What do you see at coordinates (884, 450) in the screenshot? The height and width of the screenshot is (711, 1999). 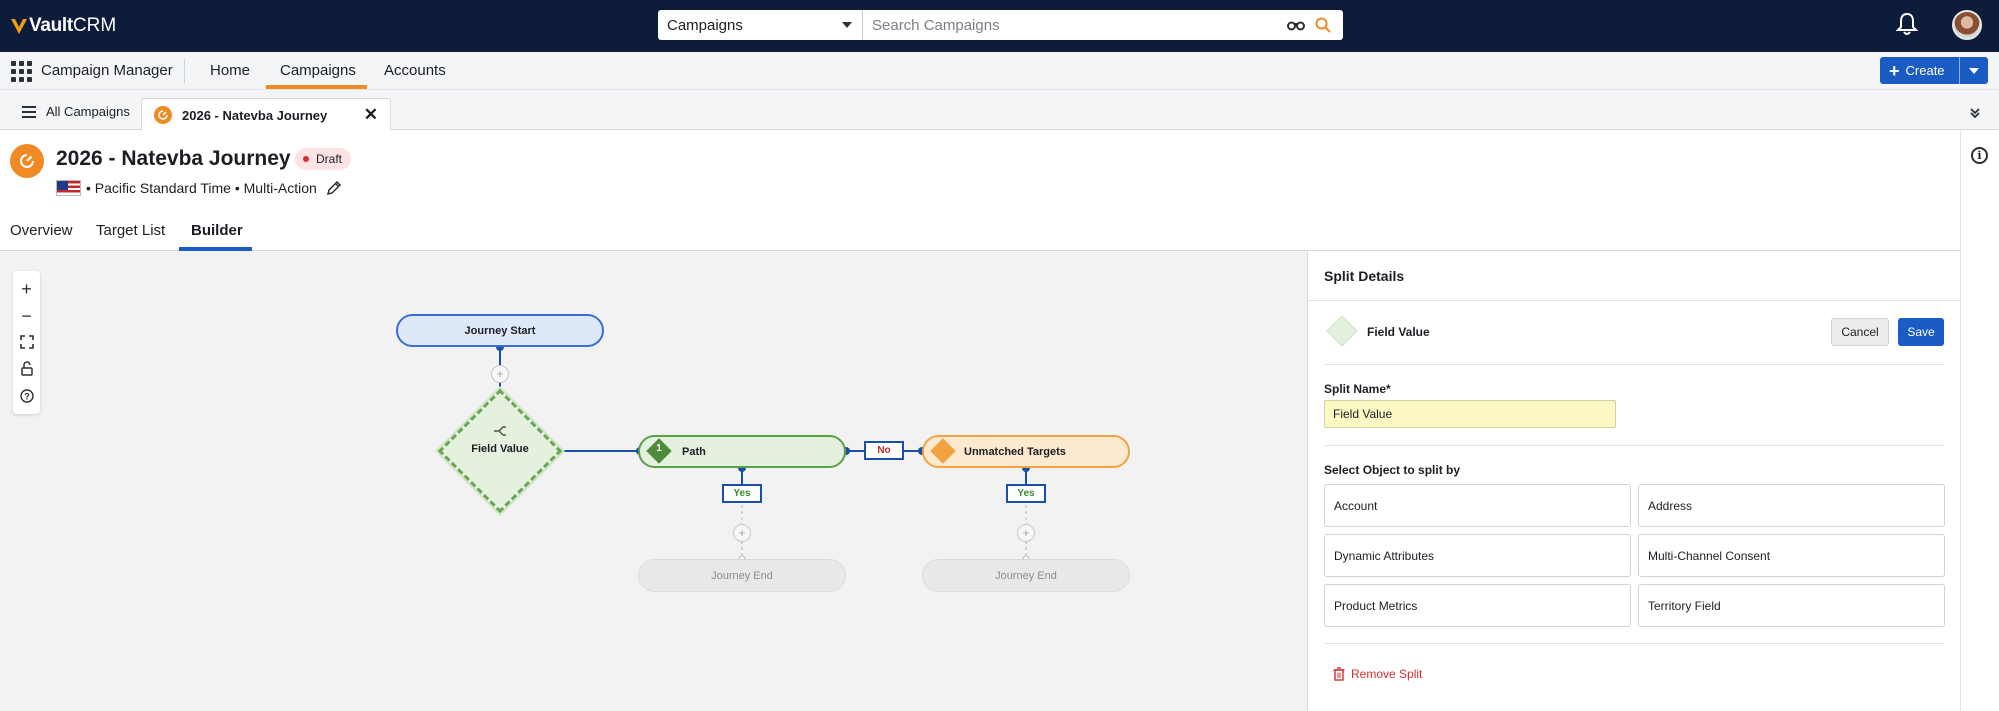 I see `no-branch-label: No` at bounding box center [884, 450].